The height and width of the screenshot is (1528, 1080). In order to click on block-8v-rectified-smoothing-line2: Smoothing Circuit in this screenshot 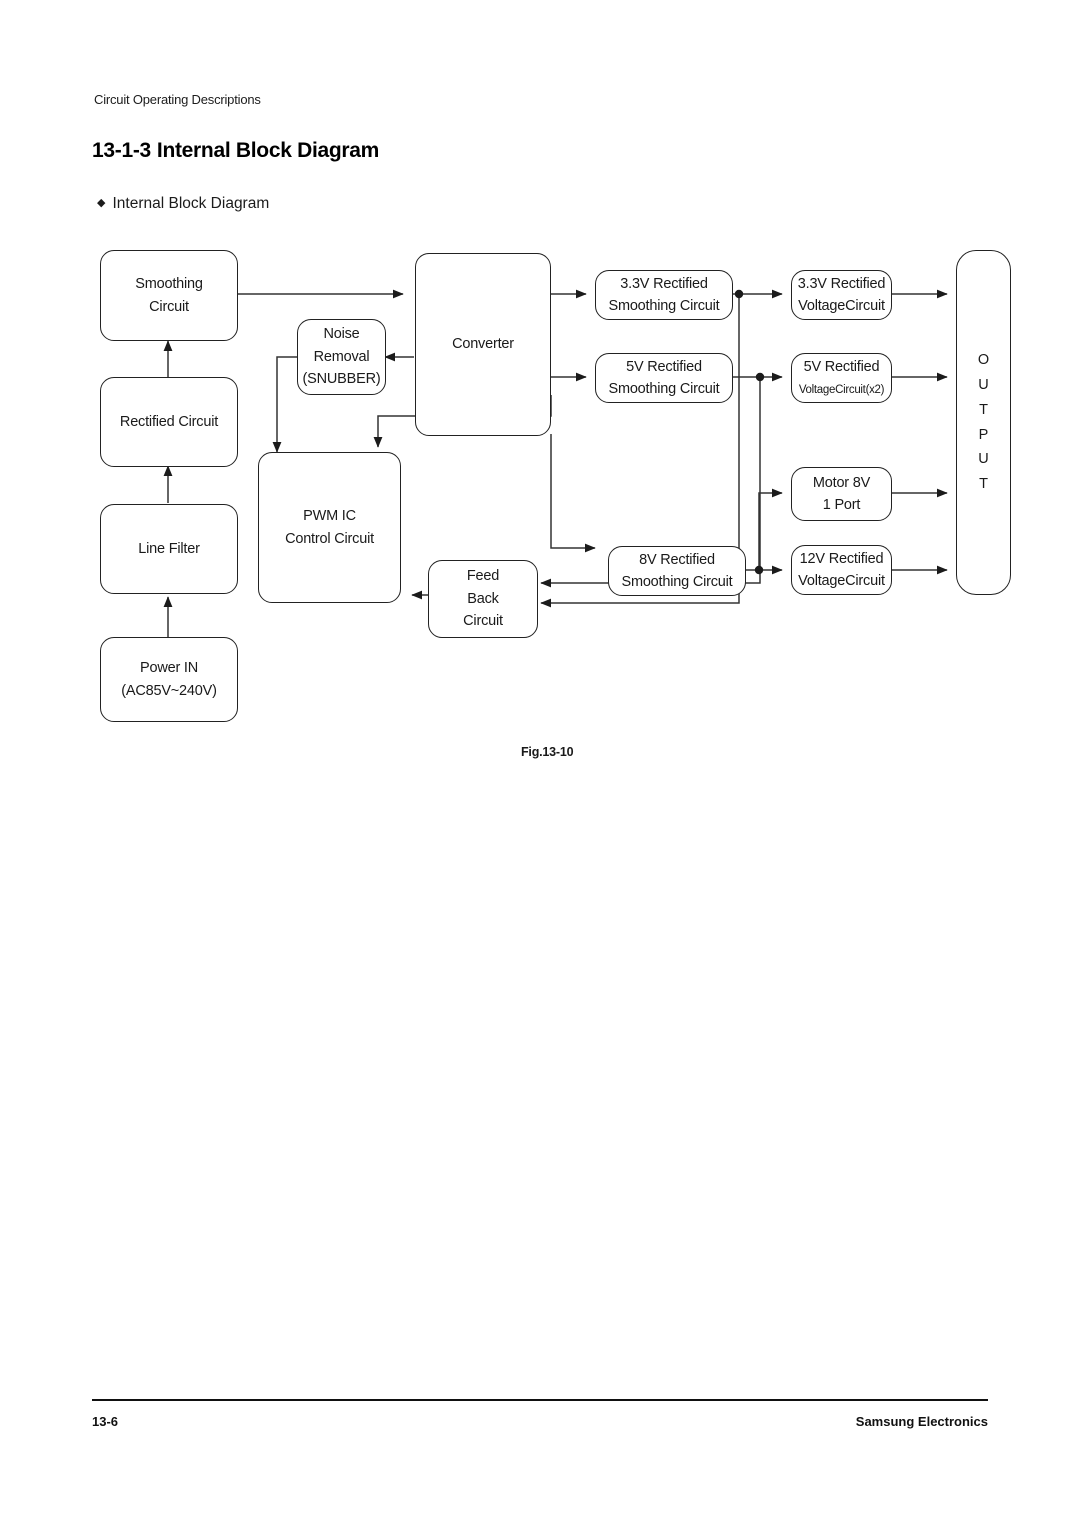, I will do `click(677, 582)`.